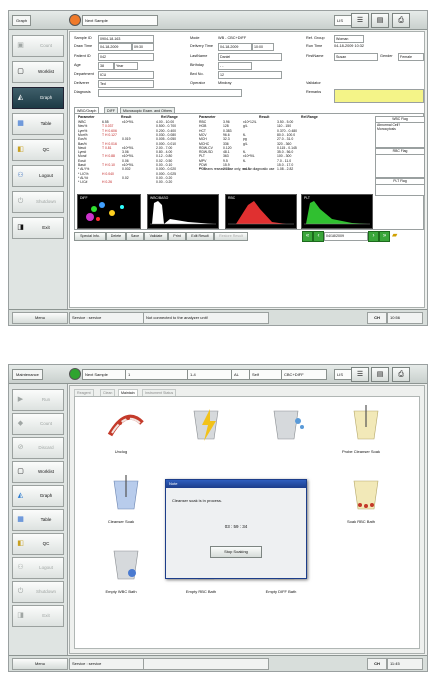  I want to click on age-unit-select: Year, so click(126, 66).